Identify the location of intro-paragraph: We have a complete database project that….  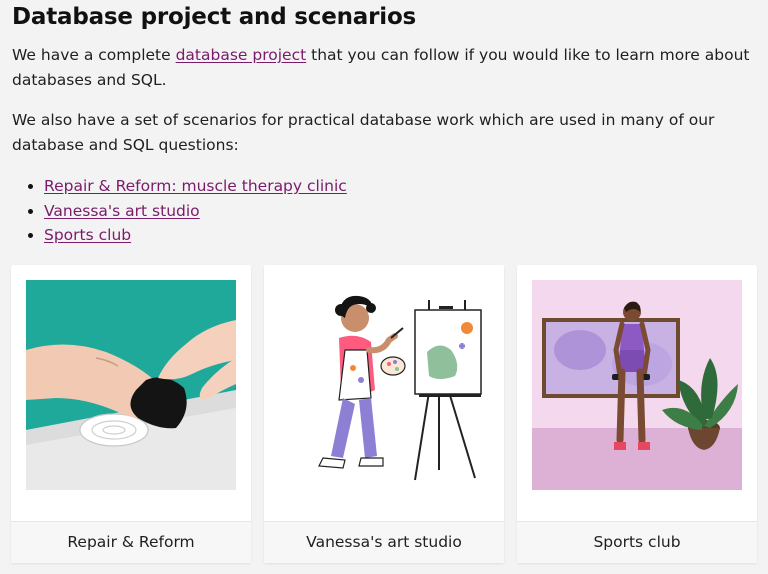
(384, 68).